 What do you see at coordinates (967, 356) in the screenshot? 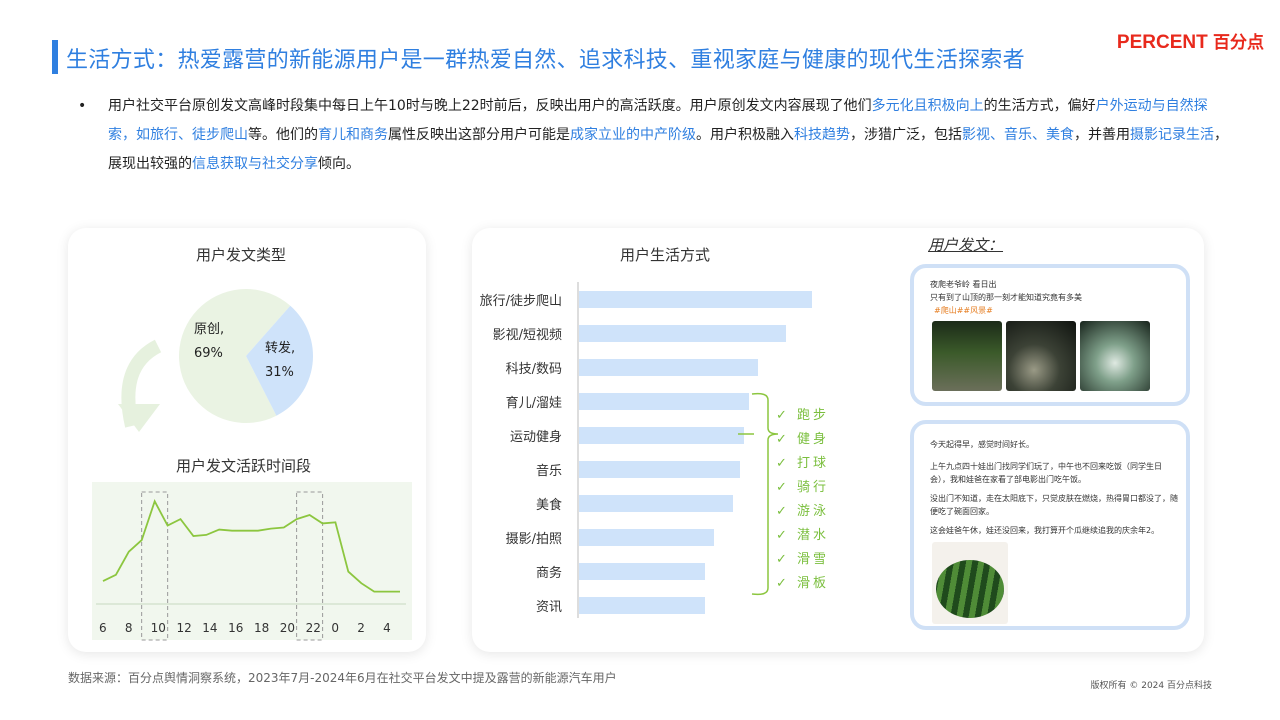
I see `post1-photo-forest-path` at bounding box center [967, 356].